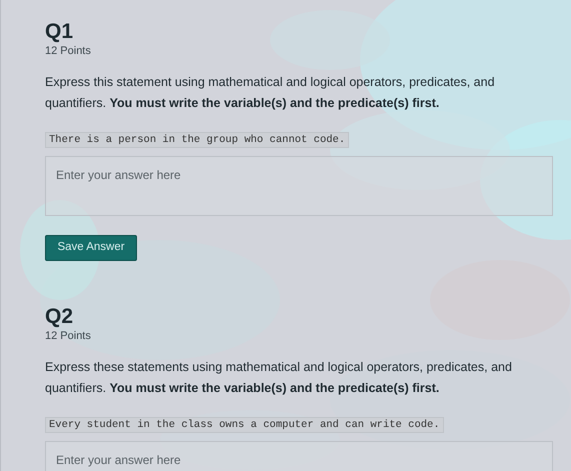 The image size is (571, 471). What do you see at coordinates (270, 93) in the screenshot?
I see `question-prompt: Express this statement using mathematical and logical operators, predicates, and quantifiers. You must write the variable(s) and the predicate(s) first.` at bounding box center [270, 93].